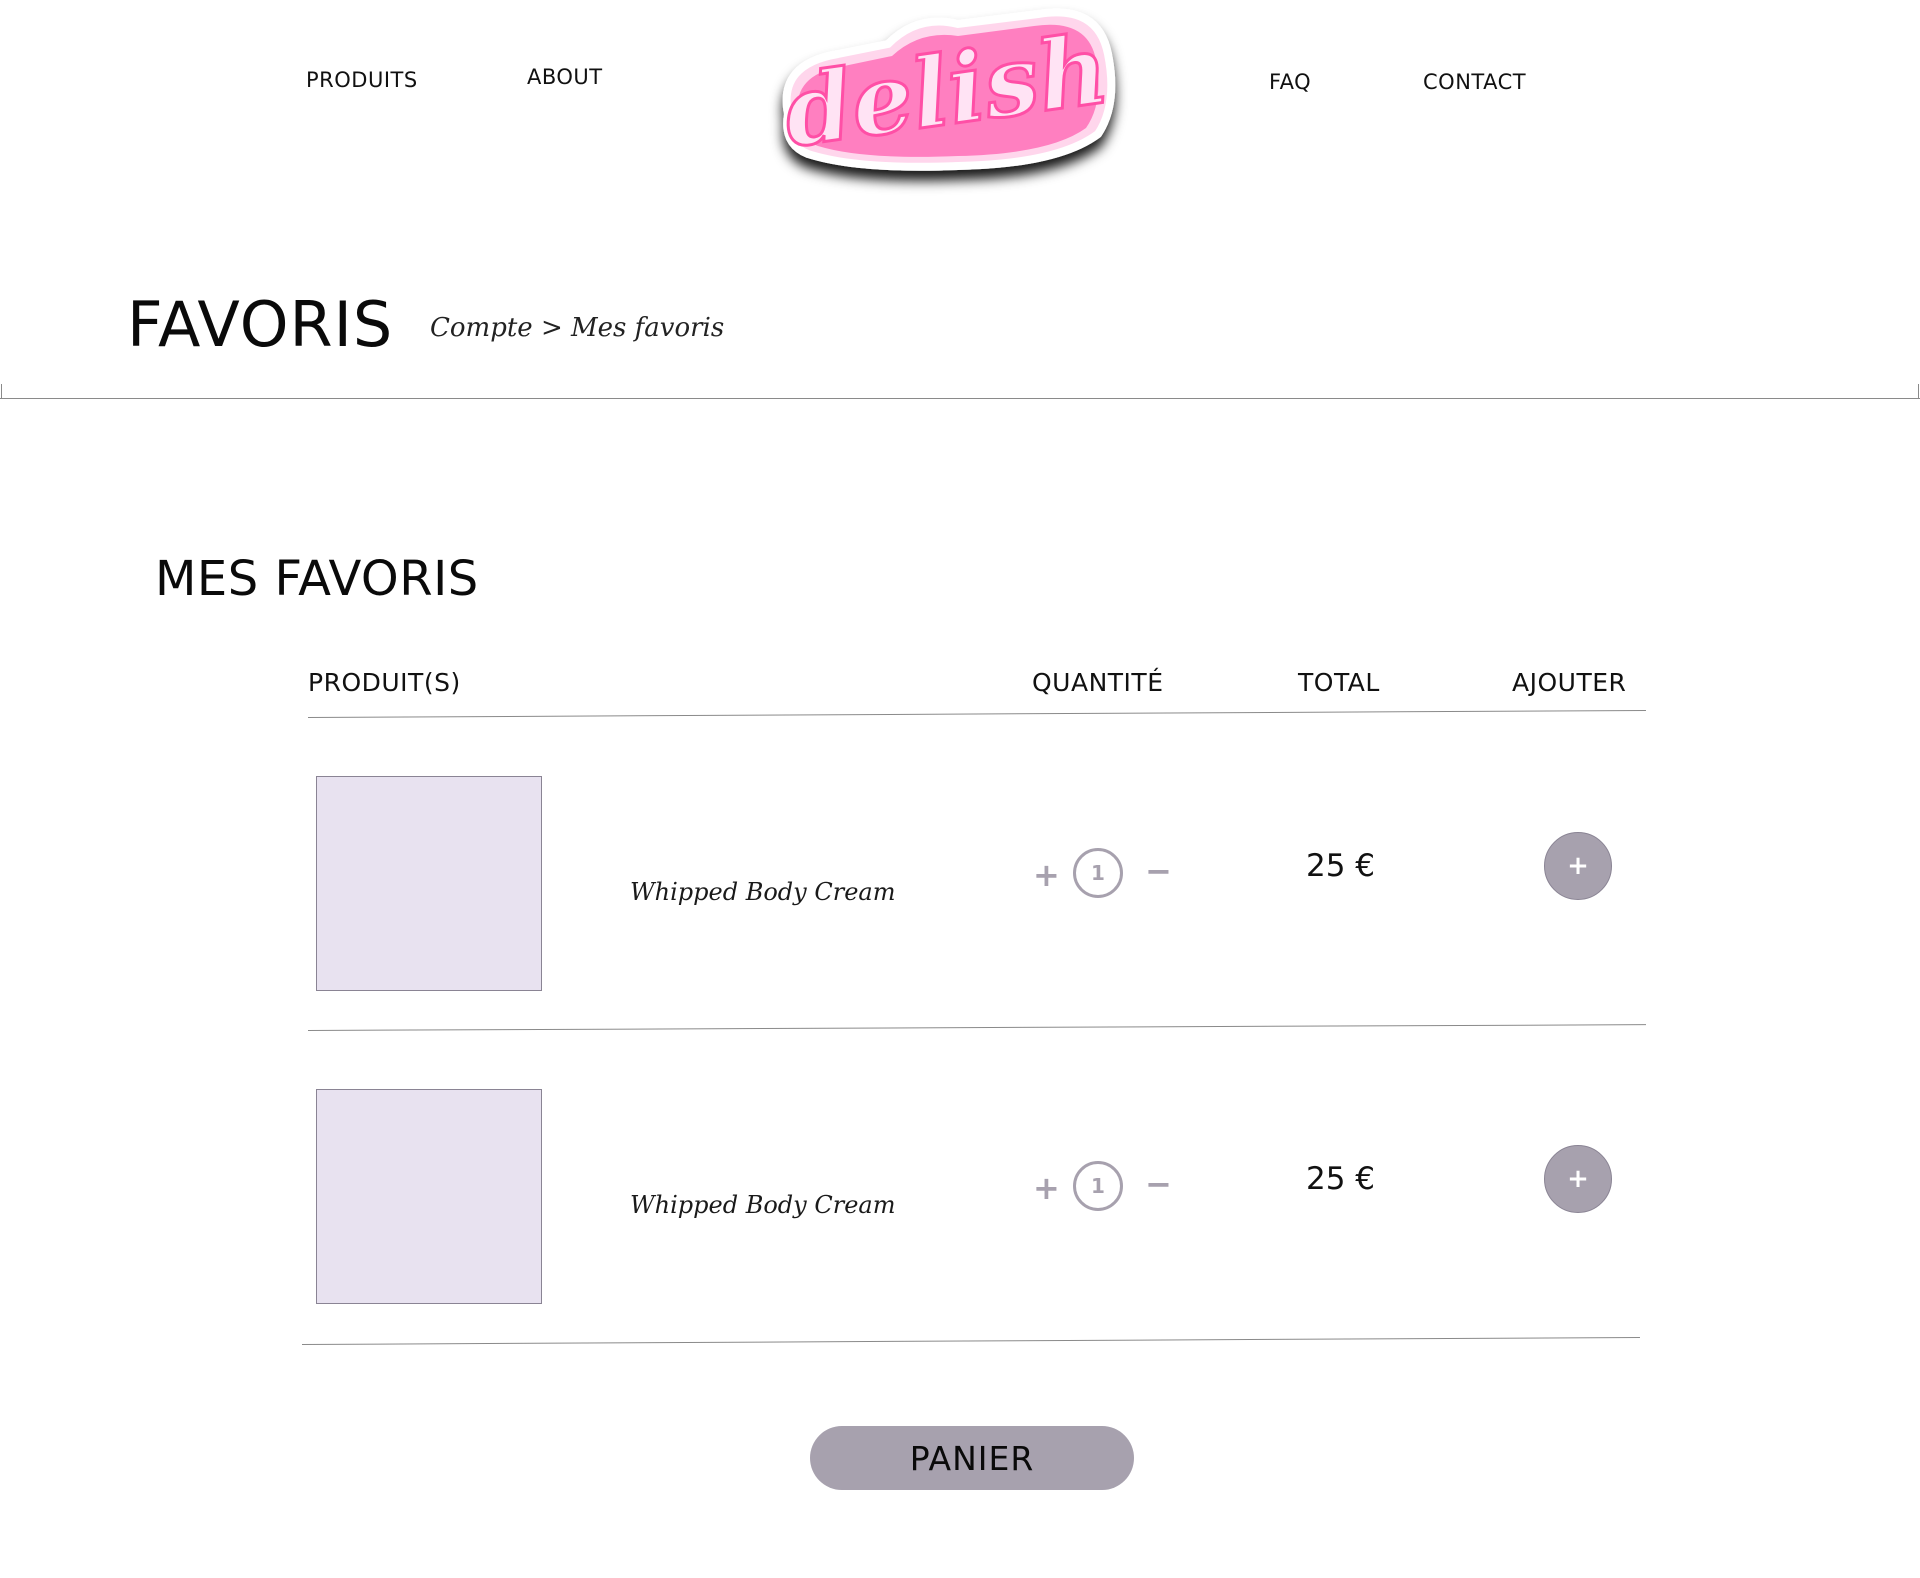 Image resolution: width=1920 pixels, height=1578 pixels. What do you see at coordinates (384, 682) in the screenshot?
I see `column-header-products: PRODUIT(S)` at bounding box center [384, 682].